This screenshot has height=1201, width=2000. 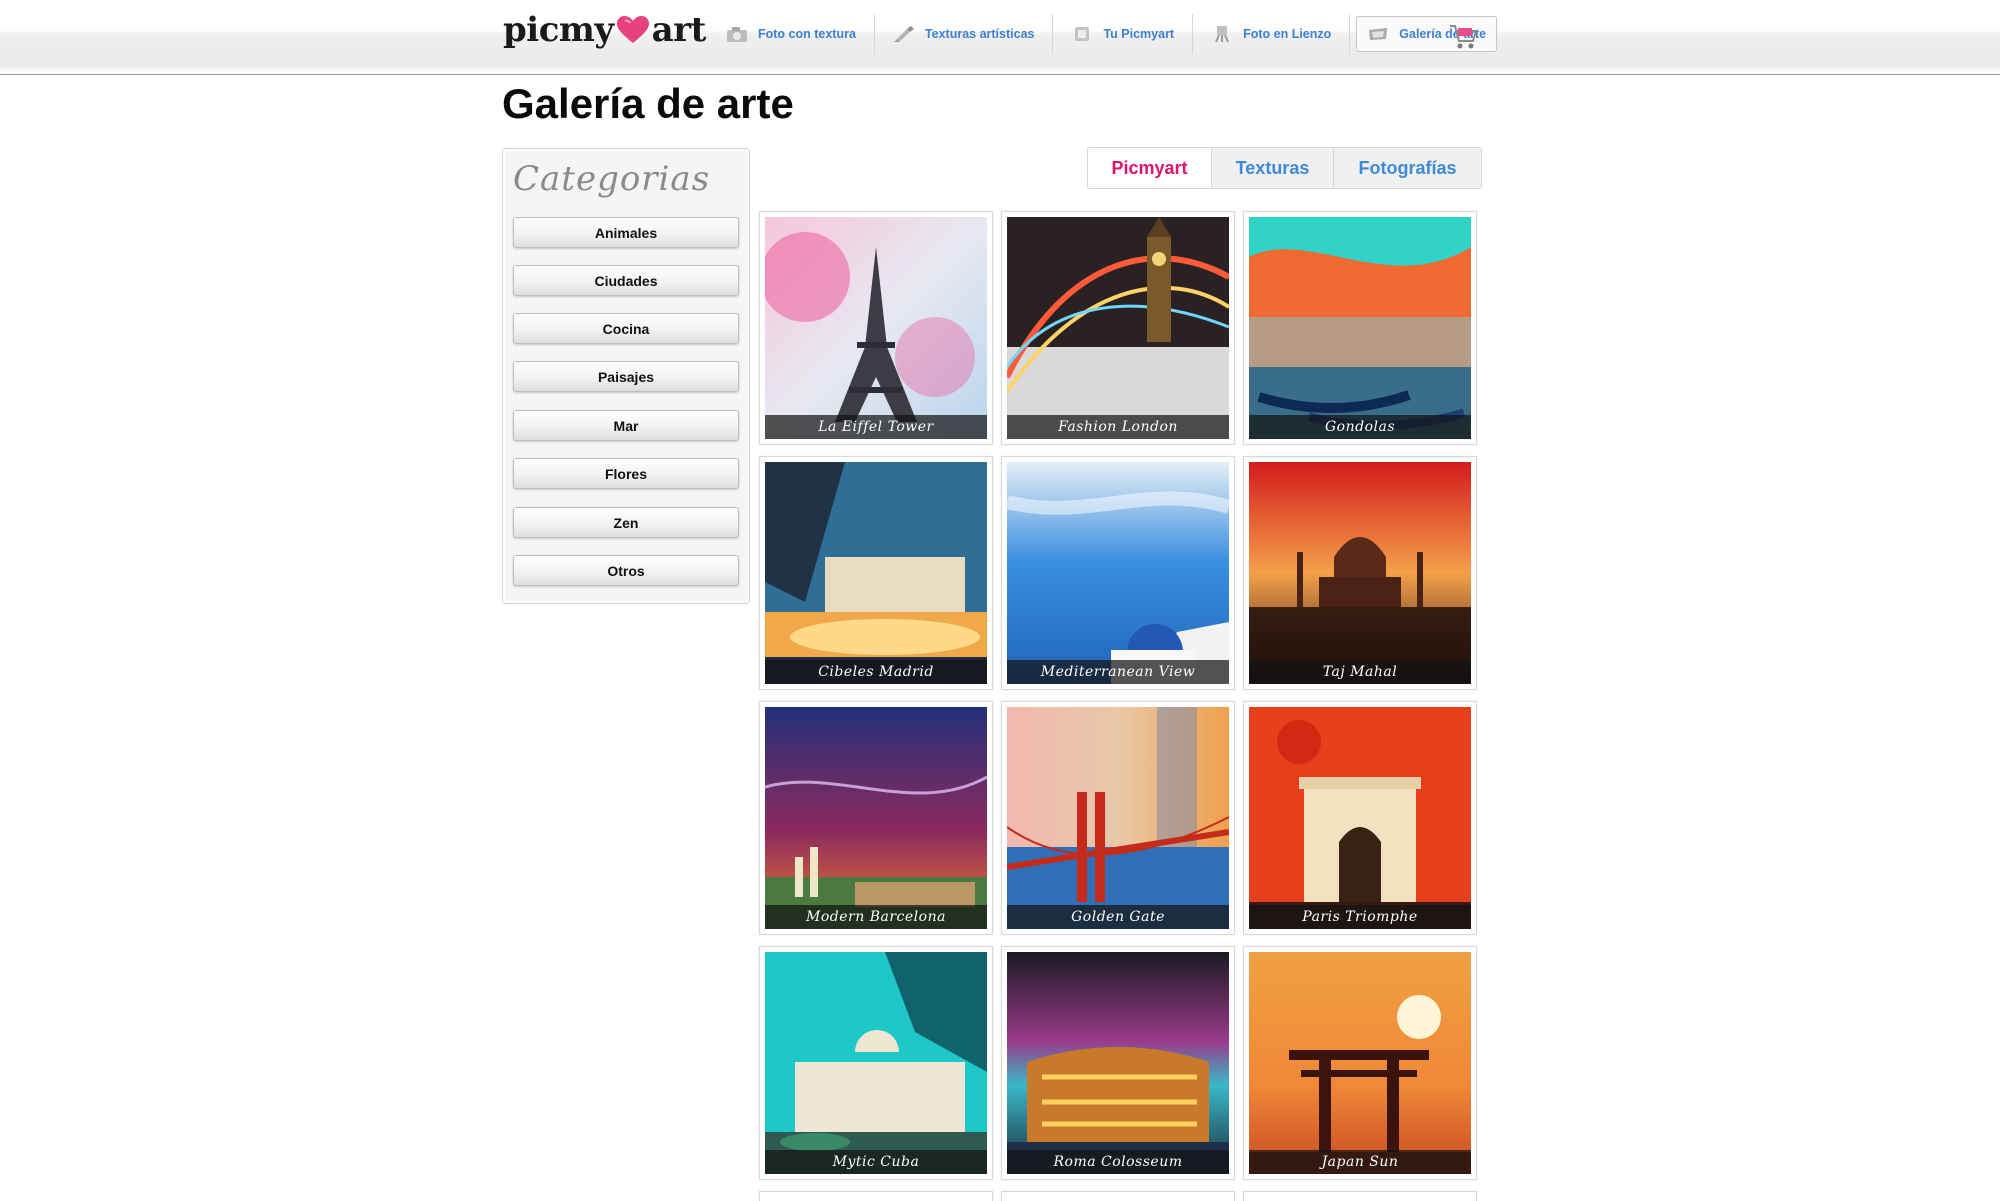 I want to click on gallery-item-taj-mahal: Taj Mahal, so click(x=1360, y=573).